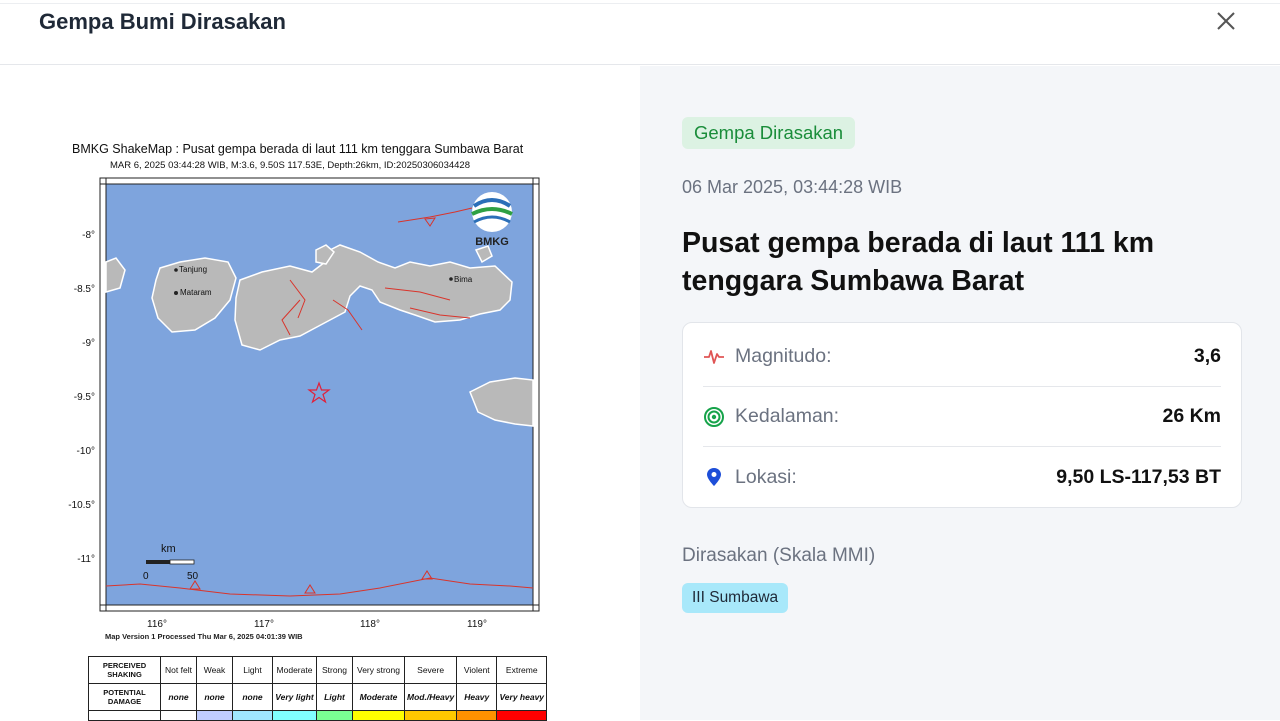 Image resolution: width=1280 pixels, height=721 pixels. What do you see at coordinates (178, 670) in the screenshot?
I see `legend-shaking-cell: Not felt` at bounding box center [178, 670].